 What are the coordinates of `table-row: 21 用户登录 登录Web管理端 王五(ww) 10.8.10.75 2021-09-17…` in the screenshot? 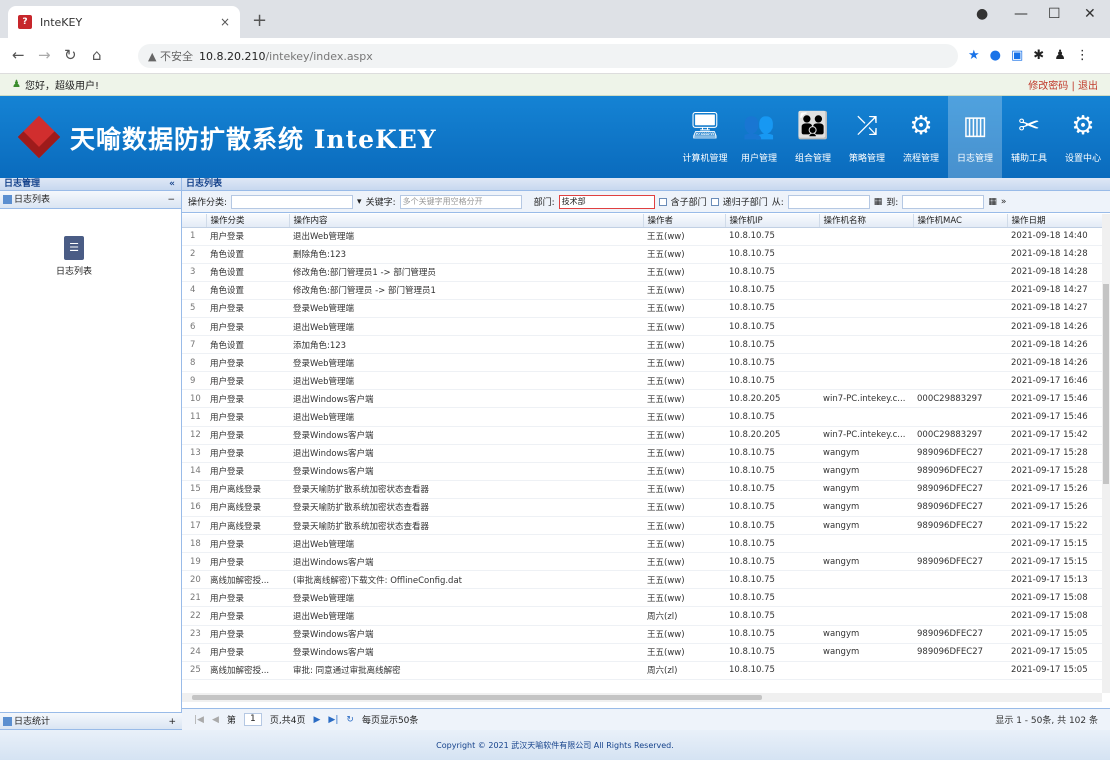 It's located at (642, 598).